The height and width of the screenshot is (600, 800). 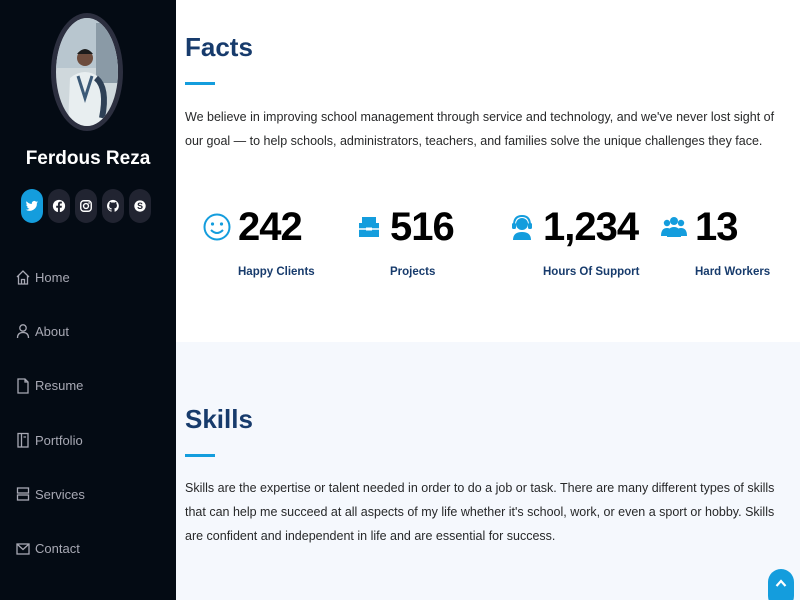 What do you see at coordinates (270, 227) in the screenshot?
I see `fact-number: 242` at bounding box center [270, 227].